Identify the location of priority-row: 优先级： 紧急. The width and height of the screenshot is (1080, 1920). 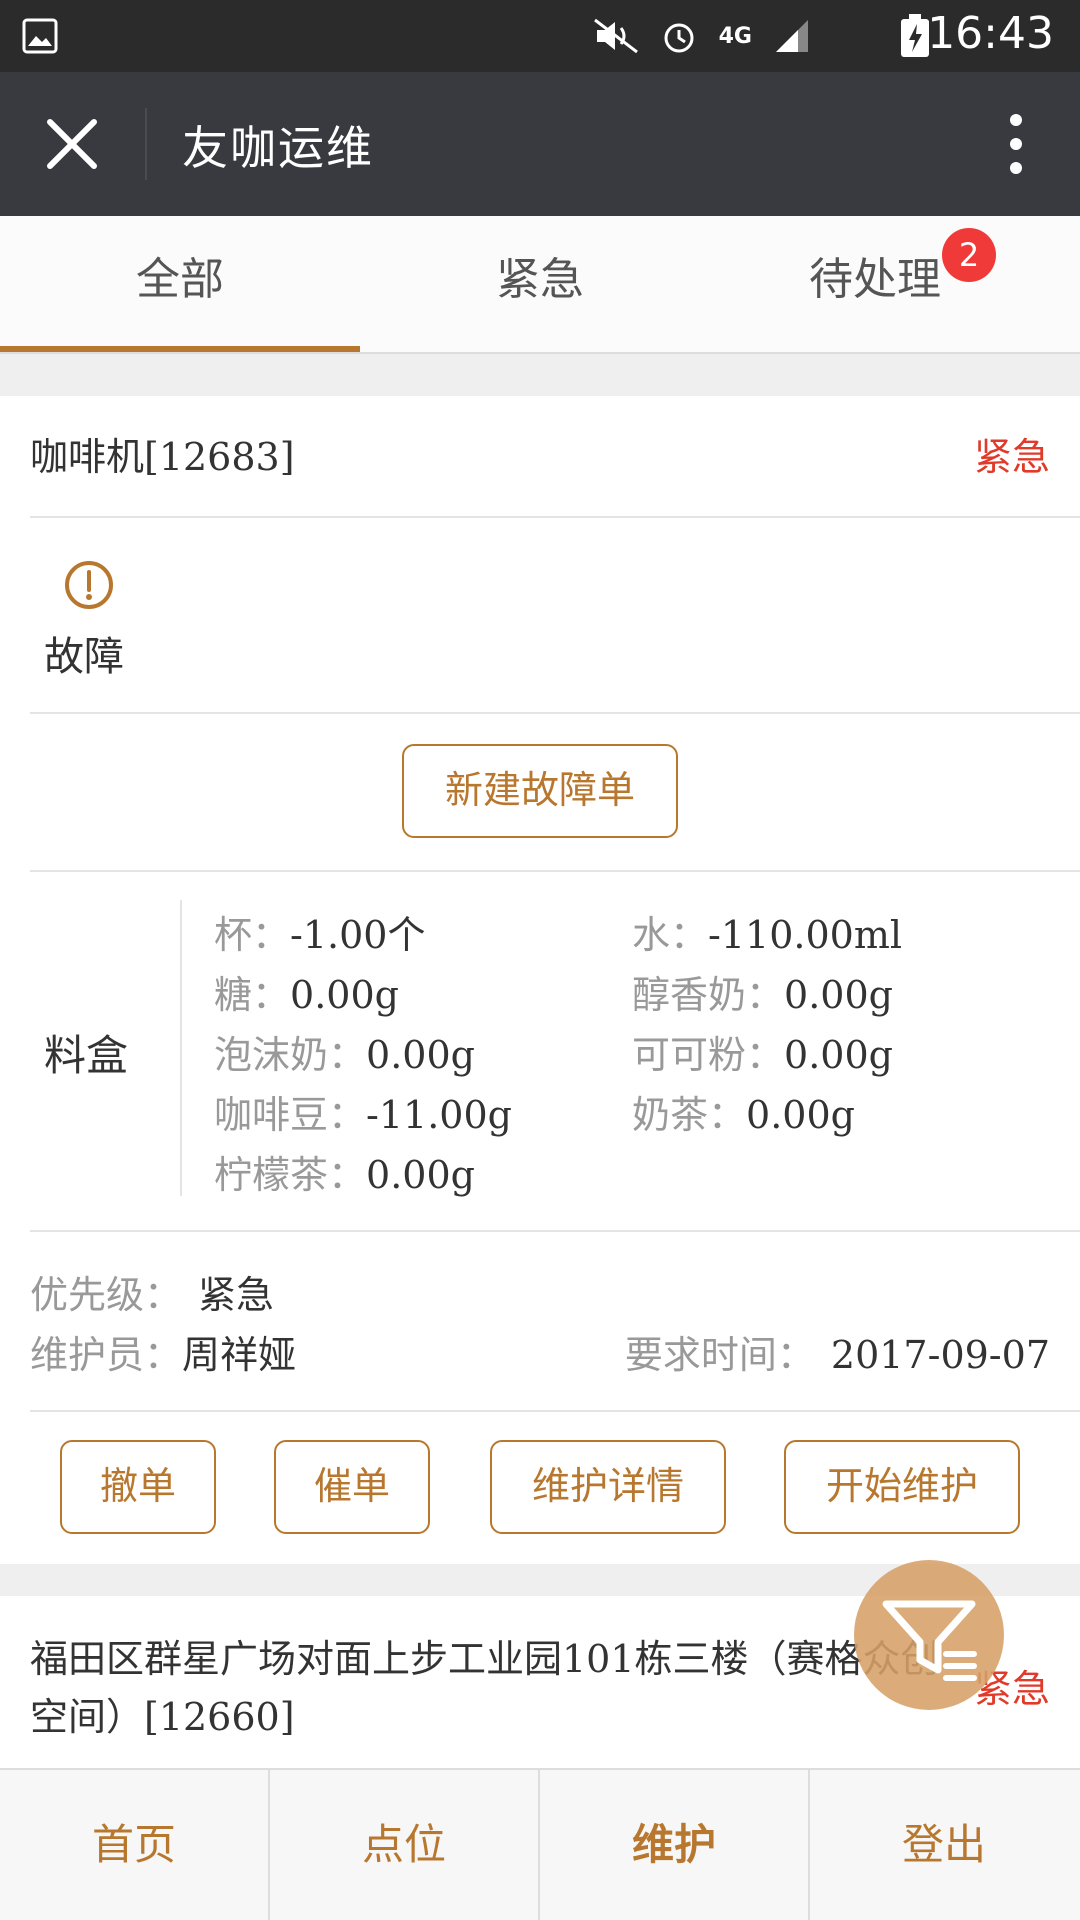
(152, 1295).